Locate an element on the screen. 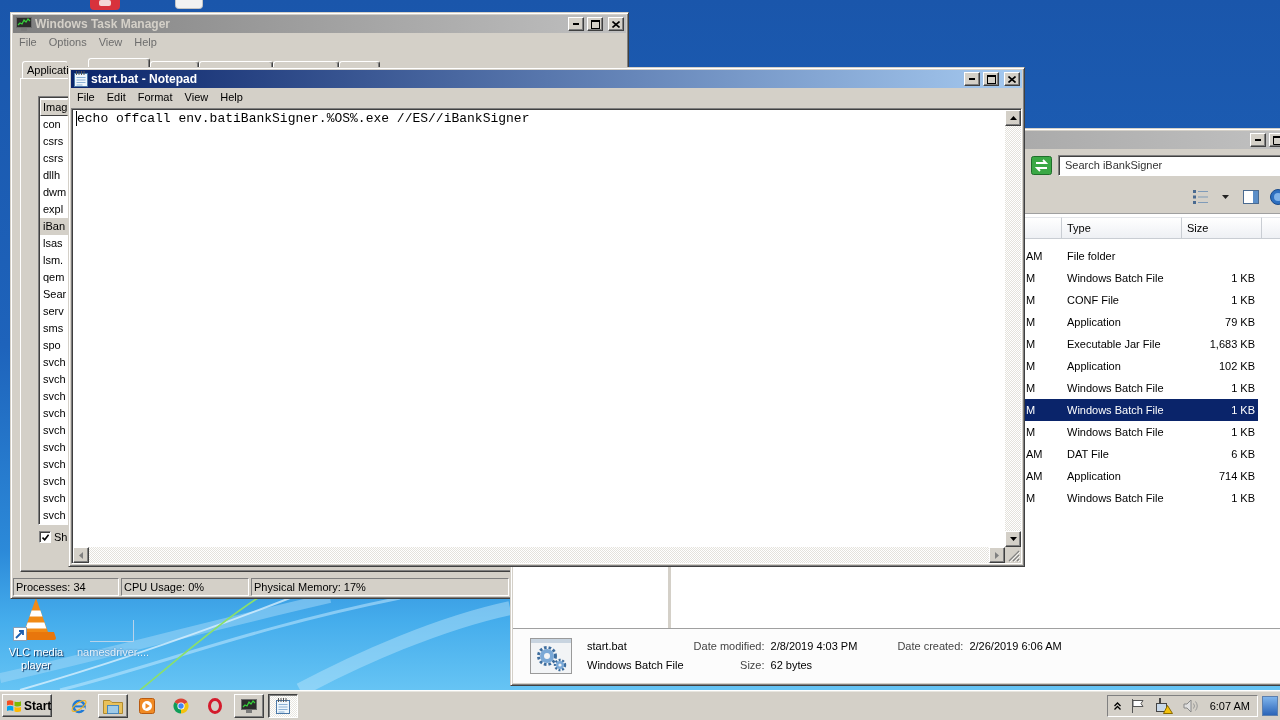 This screenshot has width=1280, height=720. checkbox is located at coordinates (45, 537).